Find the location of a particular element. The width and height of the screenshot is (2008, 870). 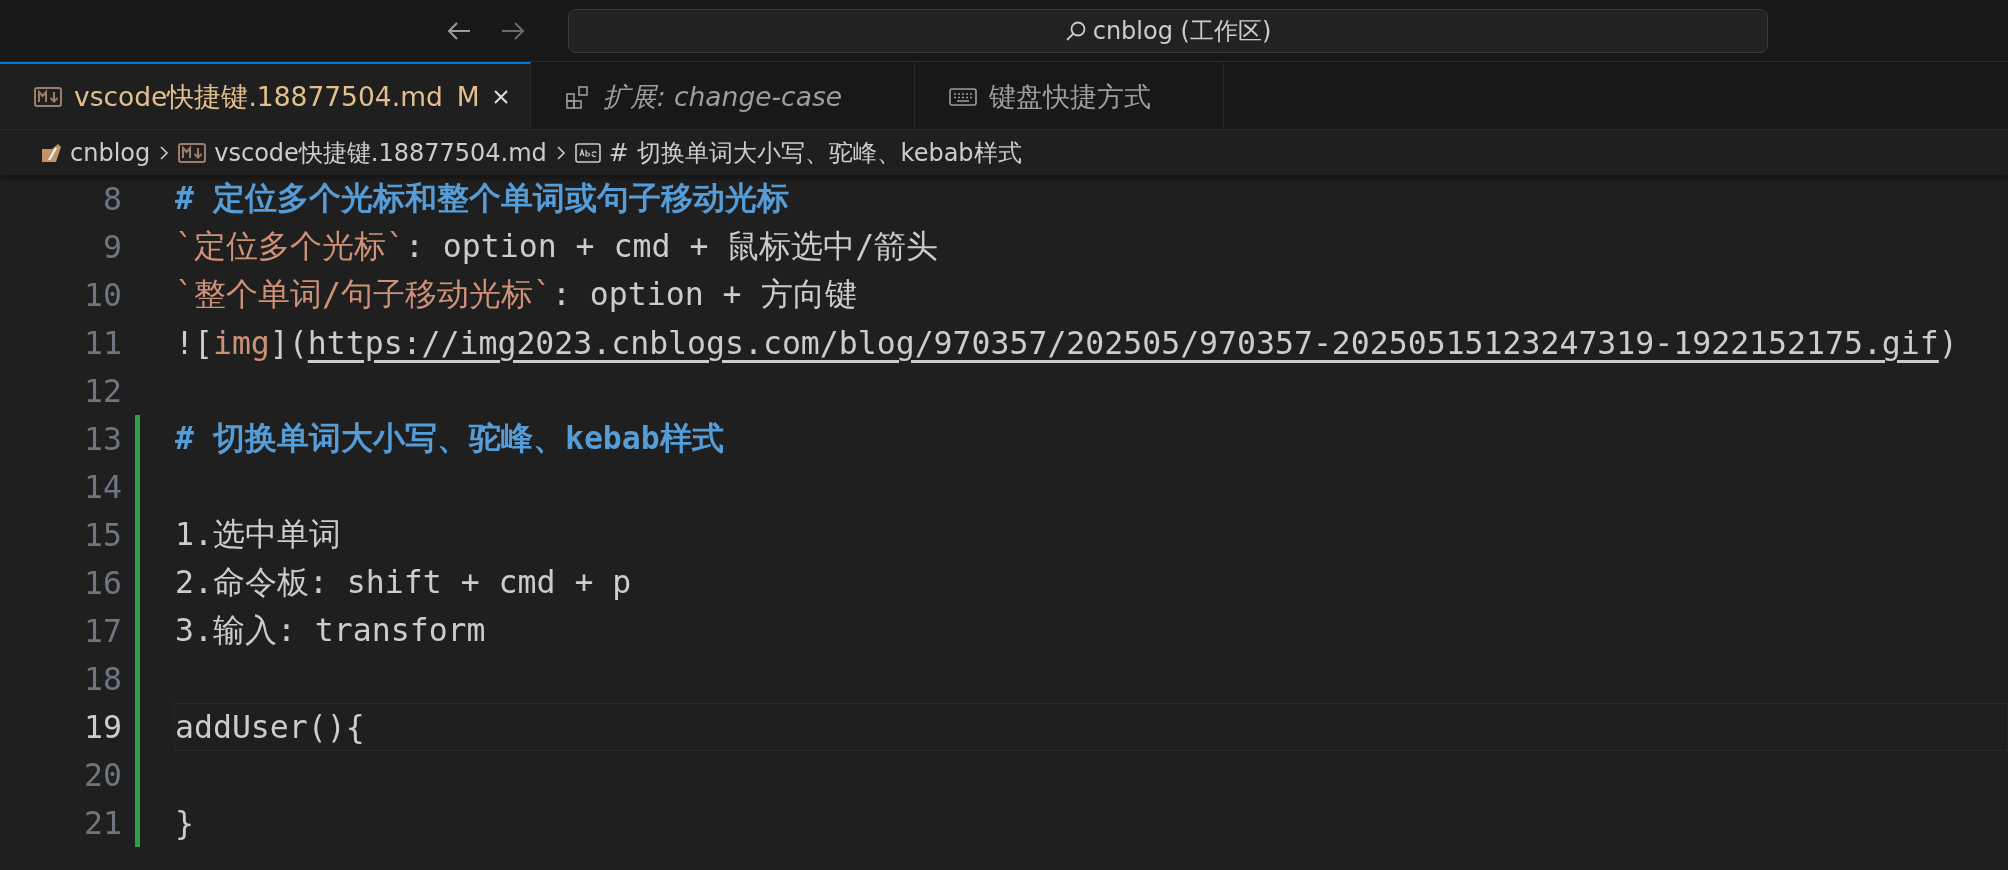

code-text: ![ is located at coordinates (194, 343).